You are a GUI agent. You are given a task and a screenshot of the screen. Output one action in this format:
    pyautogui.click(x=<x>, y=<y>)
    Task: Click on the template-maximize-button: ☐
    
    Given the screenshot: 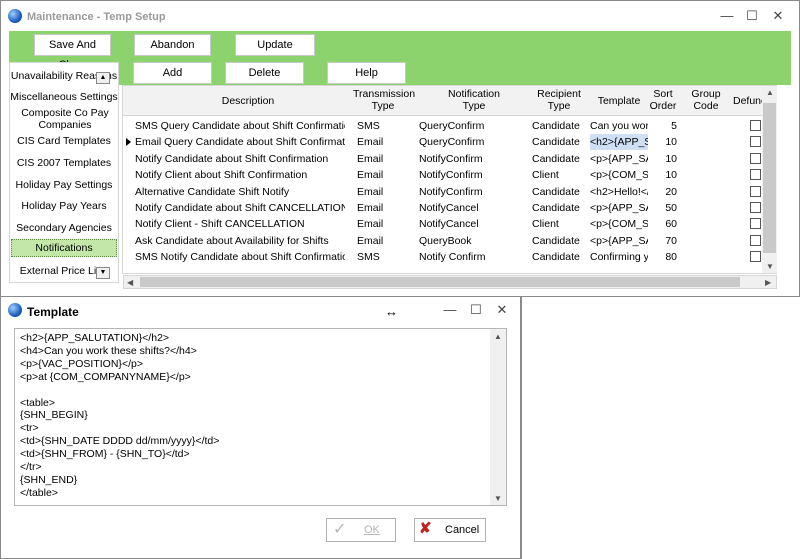 What is the action you would take?
    pyautogui.click(x=476, y=310)
    